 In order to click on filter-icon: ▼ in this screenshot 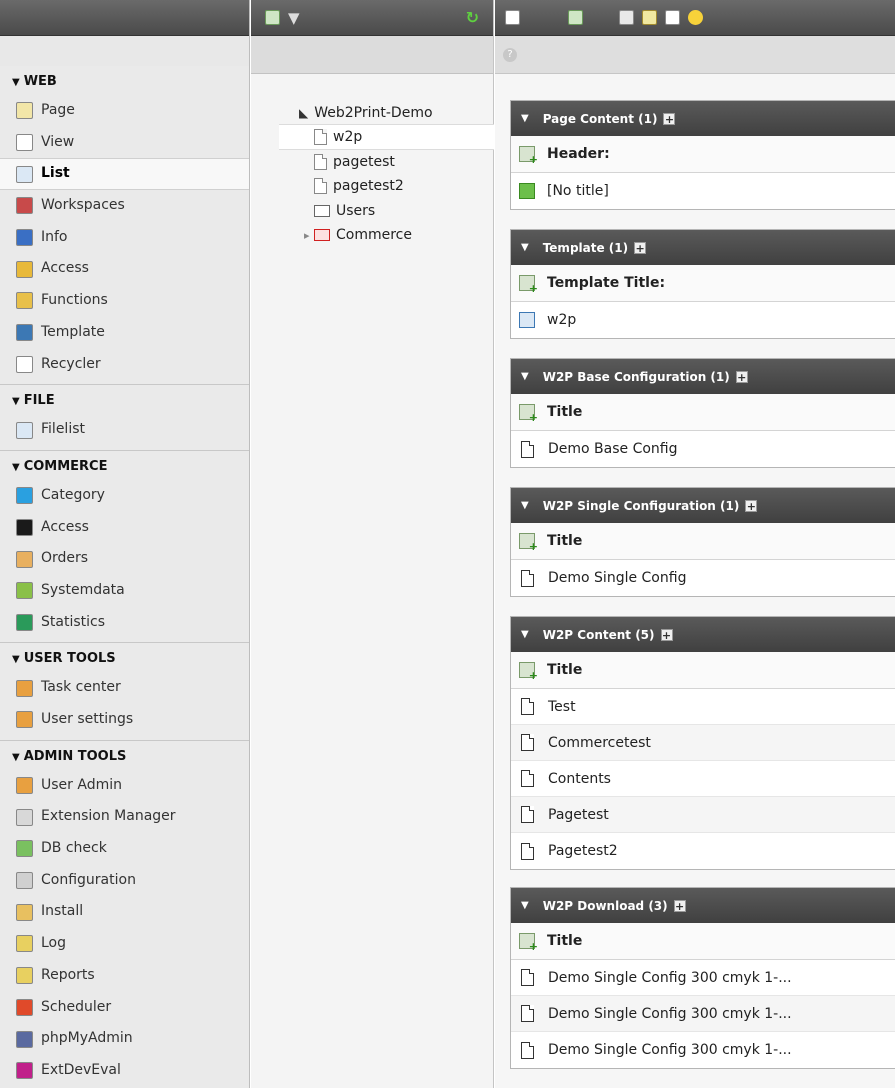, I will do `click(294, 18)`.